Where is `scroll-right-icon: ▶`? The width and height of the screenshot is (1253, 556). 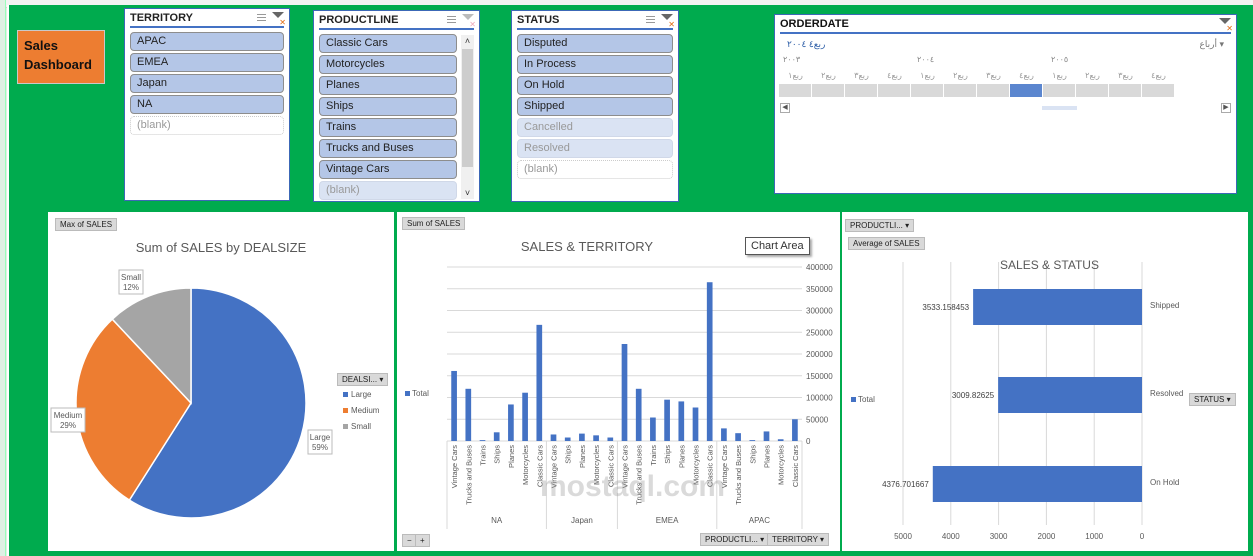 scroll-right-icon: ▶ is located at coordinates (1226, 108).